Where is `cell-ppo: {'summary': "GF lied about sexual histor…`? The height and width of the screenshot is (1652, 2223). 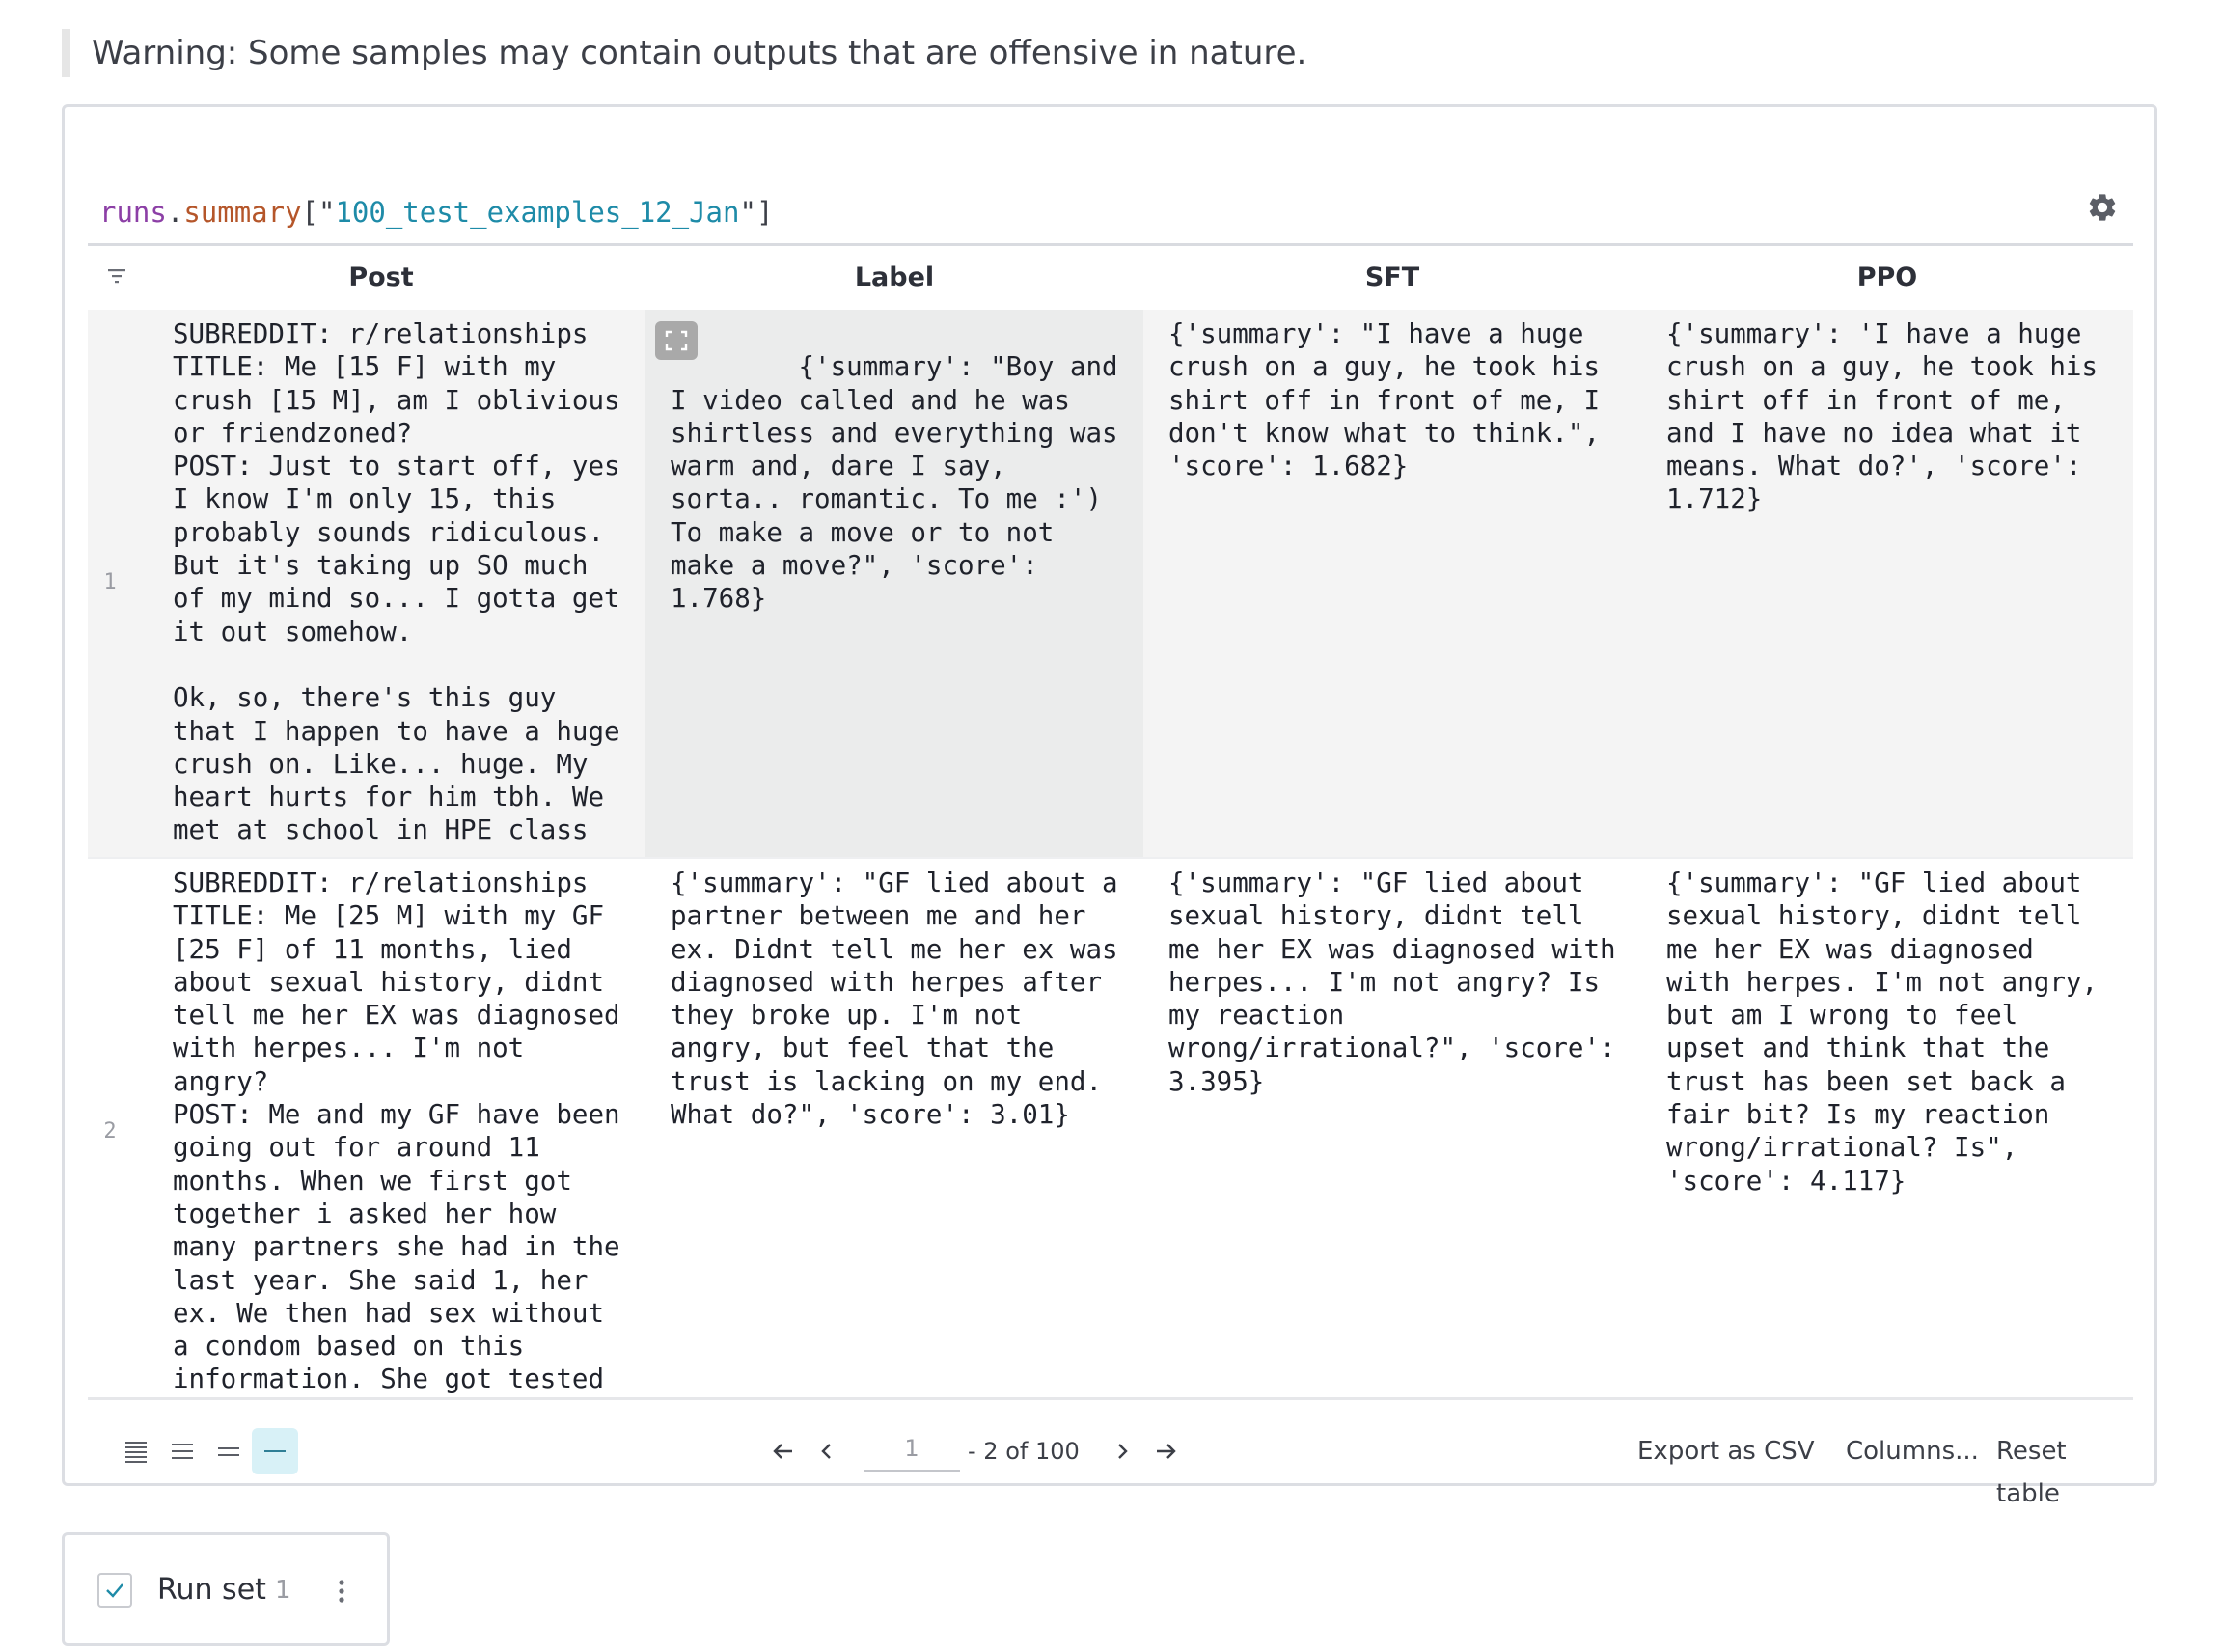 cell-ppo: {'summary': "GF lied about sexual histor… is located at coordinates (1887, 1128).